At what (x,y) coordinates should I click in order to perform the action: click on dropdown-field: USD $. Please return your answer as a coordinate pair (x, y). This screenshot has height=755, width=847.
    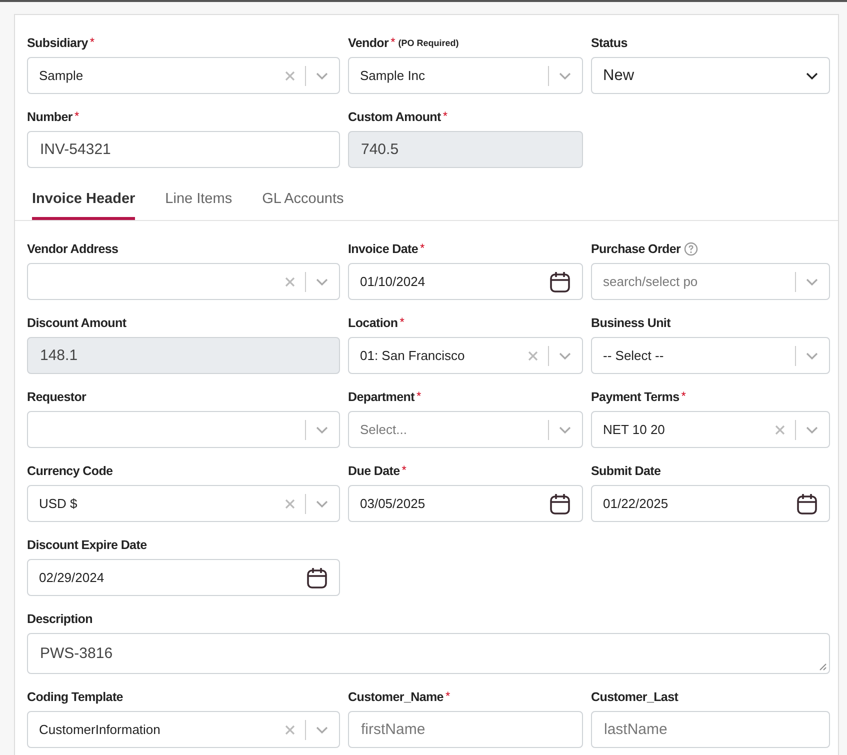
    Looking at the image, I should click on (183, 503).